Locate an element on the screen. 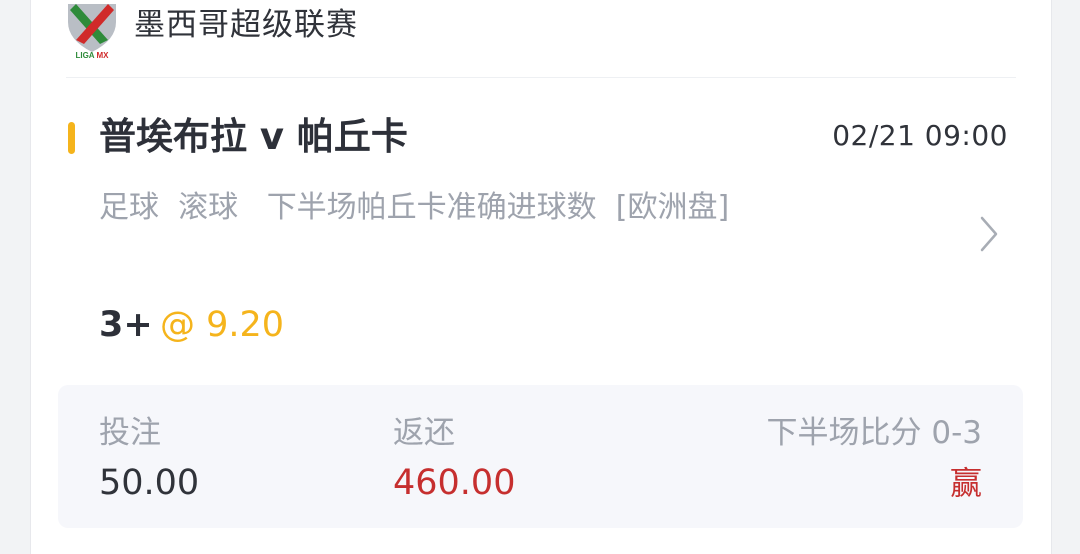 The height and width of the screenshot is (554, 1080). stake-value: 50.00 is located at coordinates (149, 483).